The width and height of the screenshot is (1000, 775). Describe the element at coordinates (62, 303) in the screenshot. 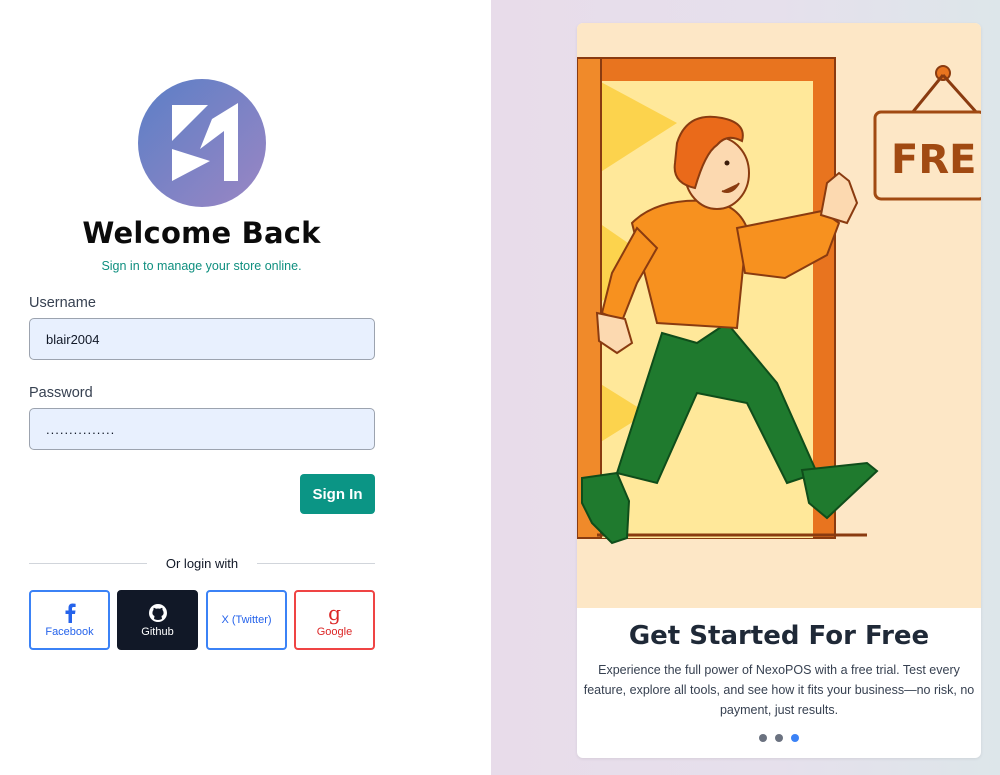

I see `username-label: Username` at that location.